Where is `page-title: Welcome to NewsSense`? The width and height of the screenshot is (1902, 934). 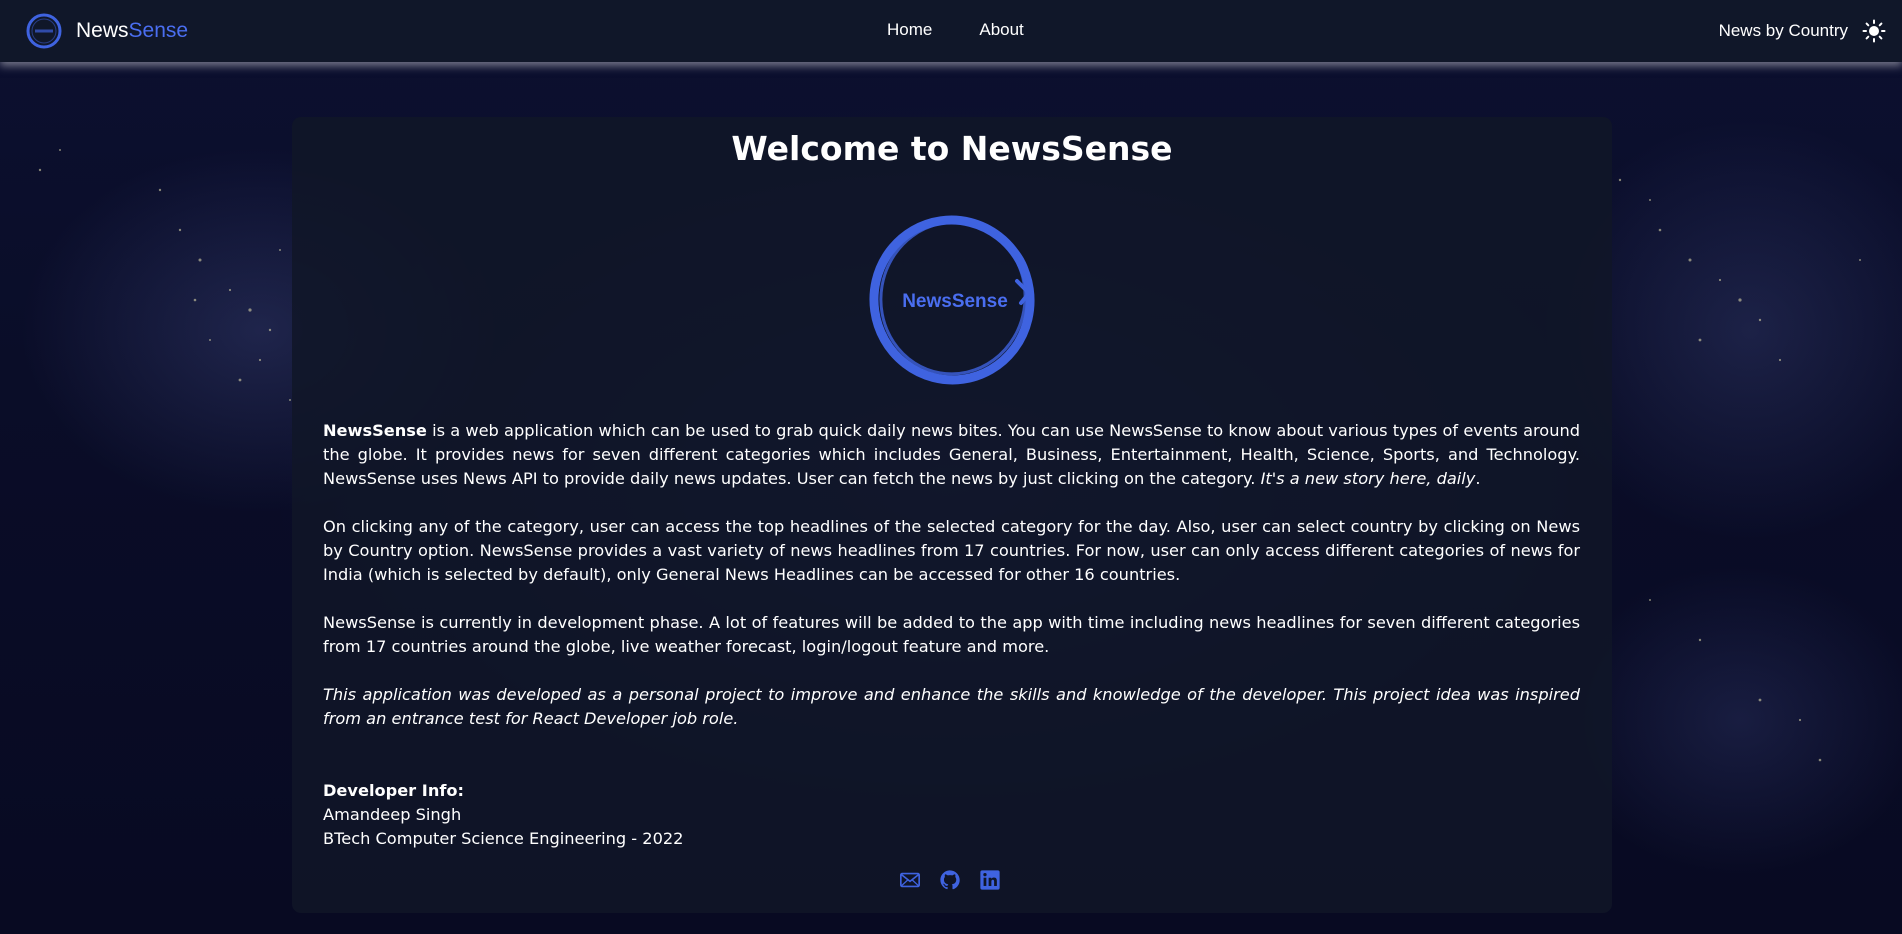
page-title: Welcome to NewsSense is located at coordinates (952, 148).